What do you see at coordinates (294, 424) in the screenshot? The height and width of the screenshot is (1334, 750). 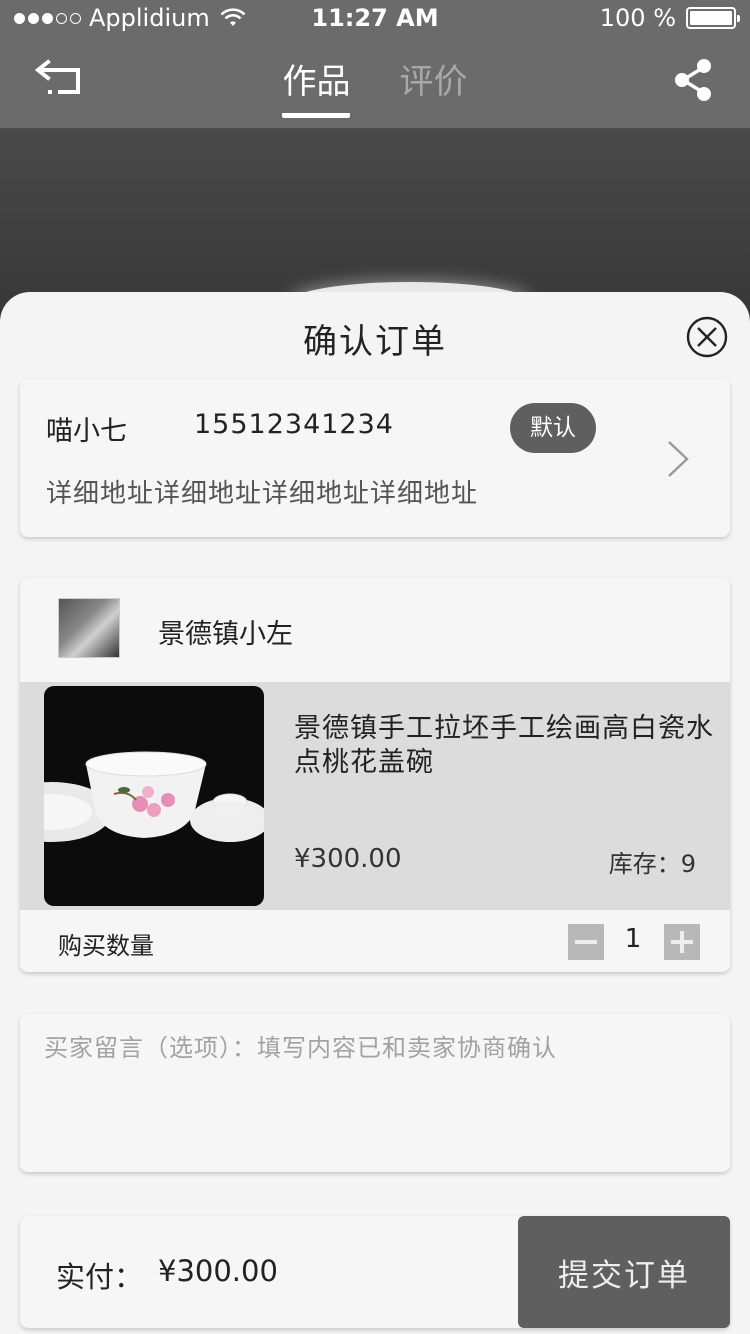 I see `recipient-phone: 15512341234` at bounding box center [294, 424].